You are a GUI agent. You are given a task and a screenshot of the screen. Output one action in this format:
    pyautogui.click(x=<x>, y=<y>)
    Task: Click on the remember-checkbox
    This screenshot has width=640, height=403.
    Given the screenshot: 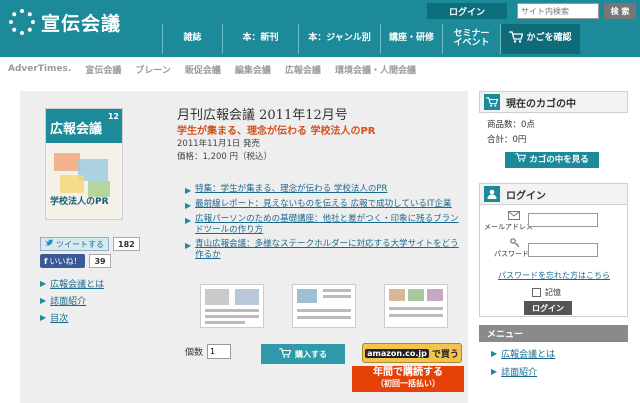 What is the action you would take?
    pyautogui.click(x=536, y=292)
    